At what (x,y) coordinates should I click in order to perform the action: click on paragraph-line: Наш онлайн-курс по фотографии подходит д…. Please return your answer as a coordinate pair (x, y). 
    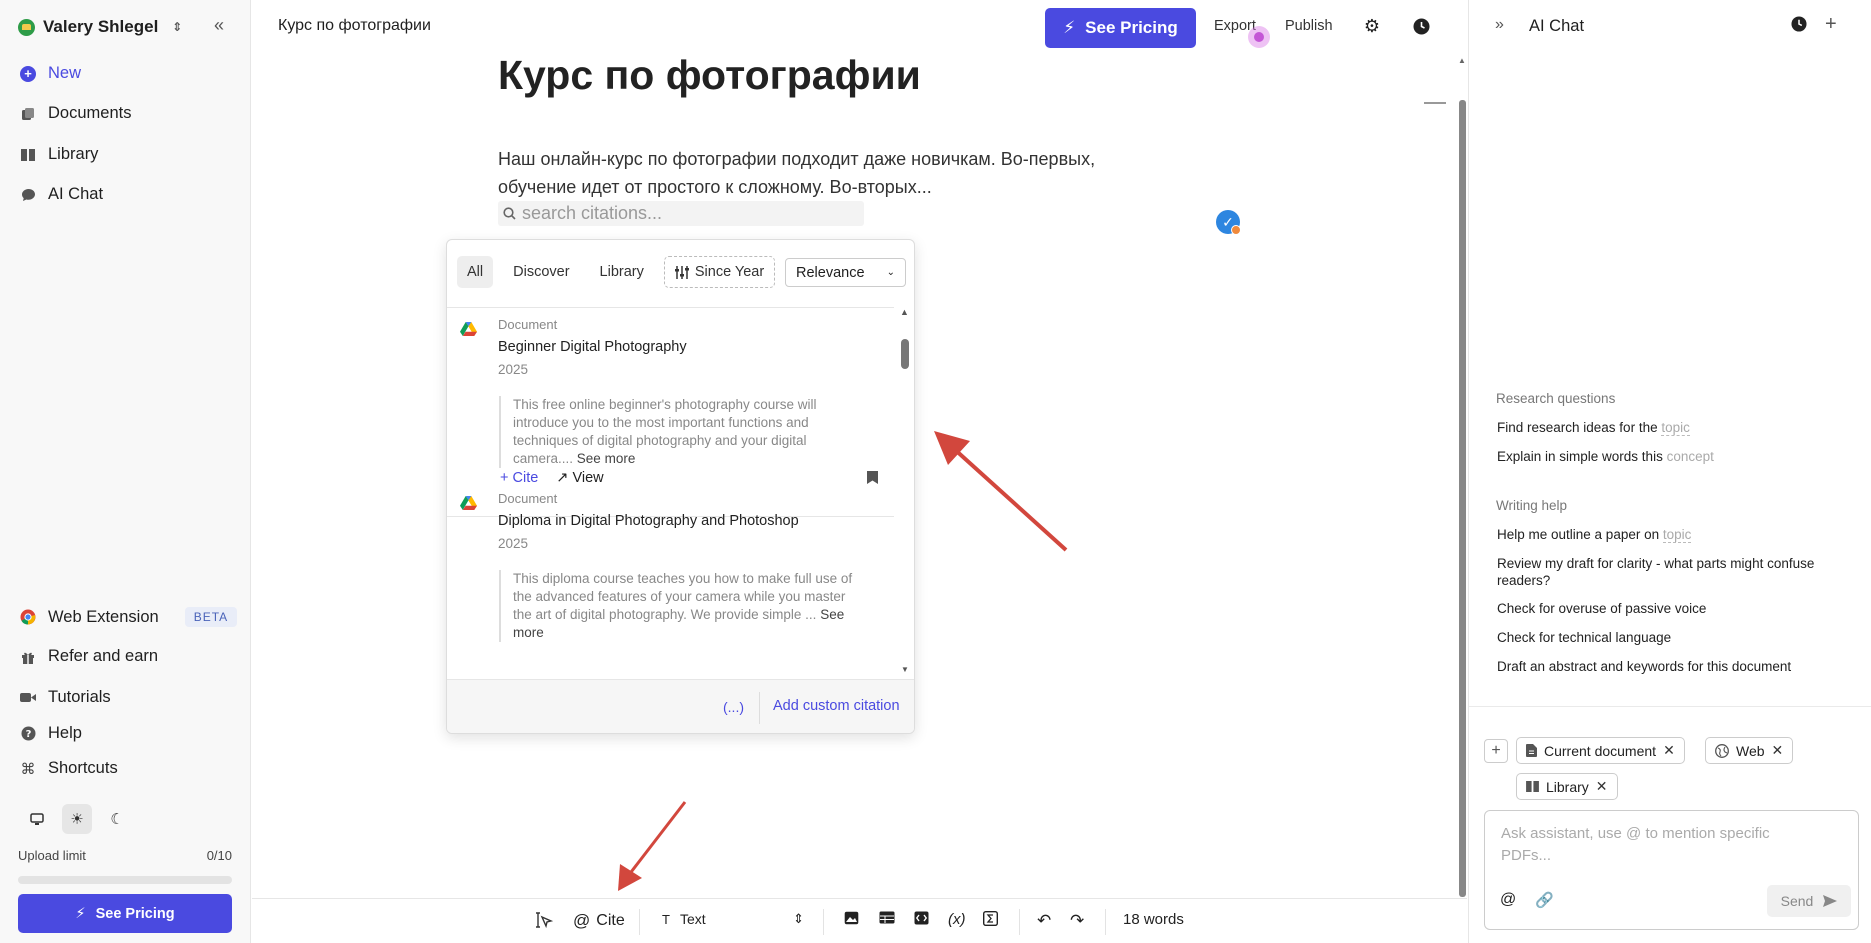
    Looking at the image, I should click on (797, 159).